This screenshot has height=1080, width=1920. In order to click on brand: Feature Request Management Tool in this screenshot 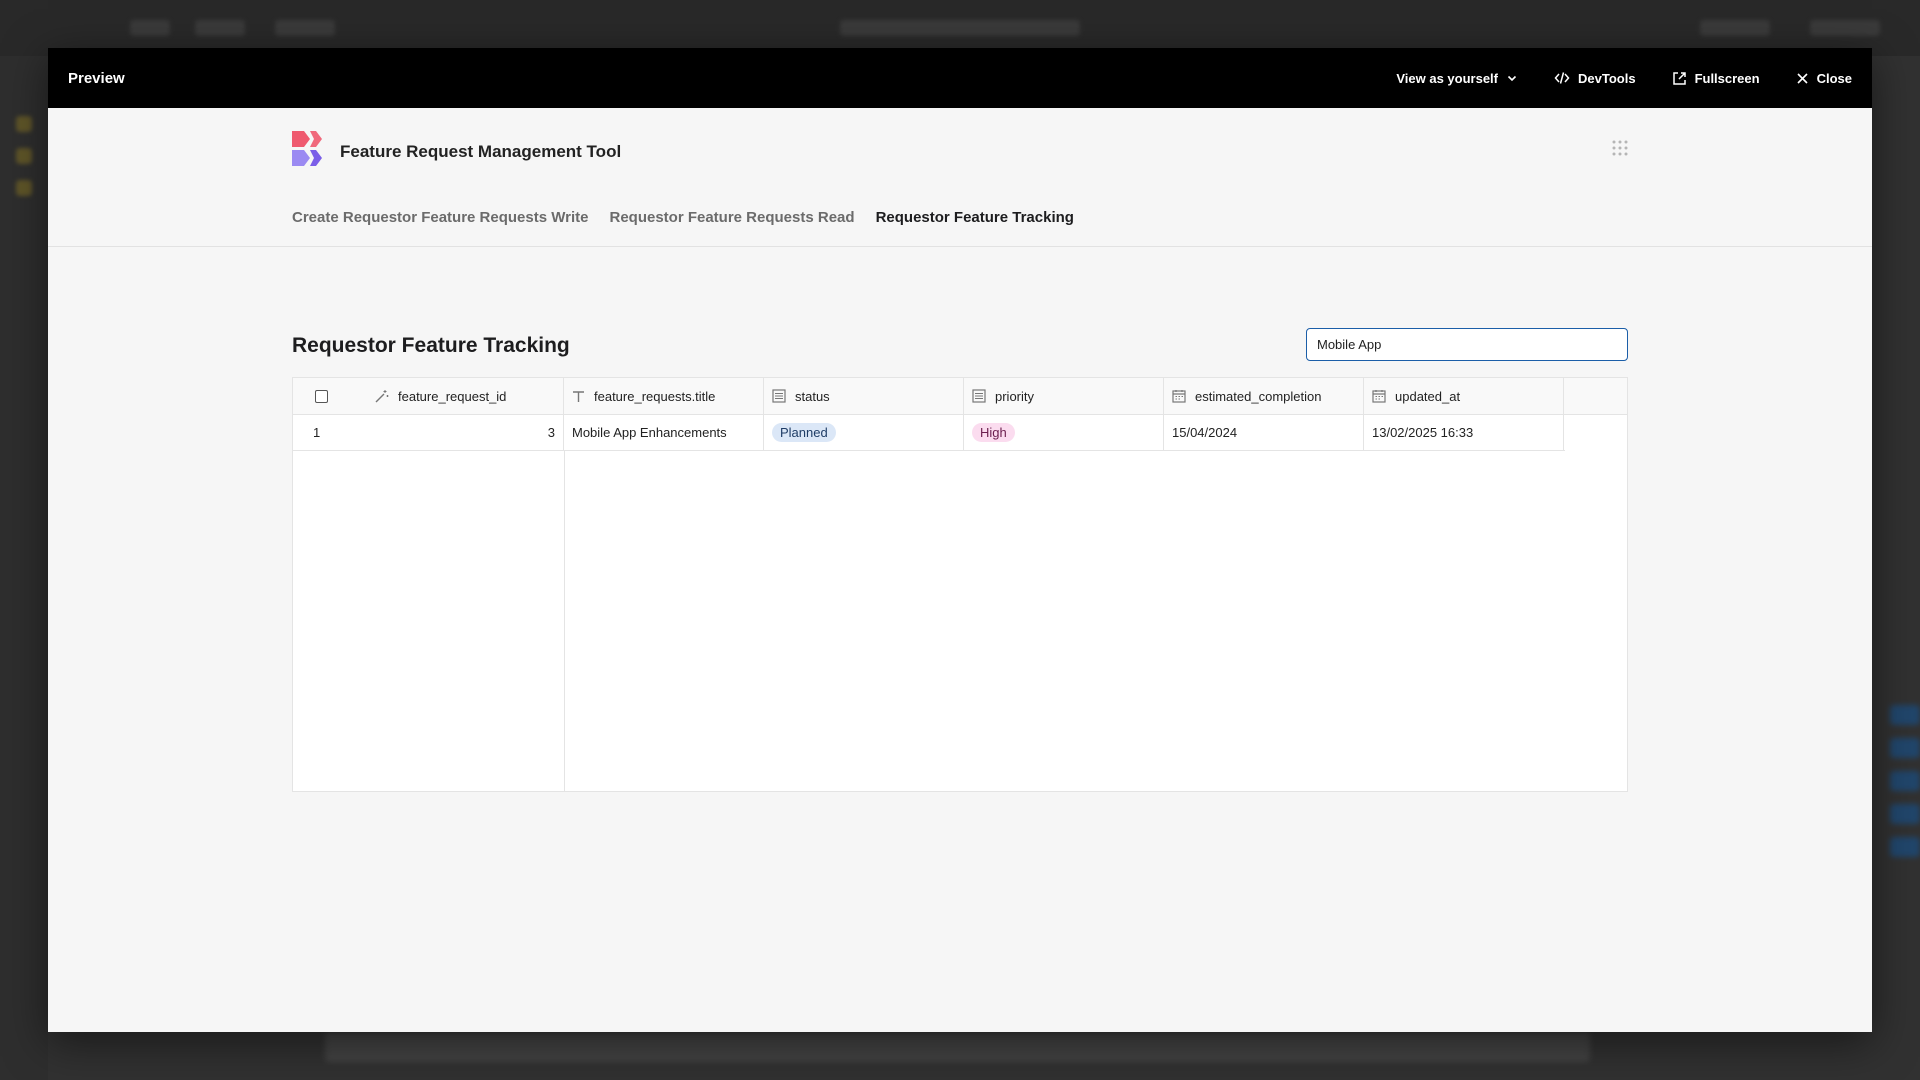, I will do `click(456, 151)`.